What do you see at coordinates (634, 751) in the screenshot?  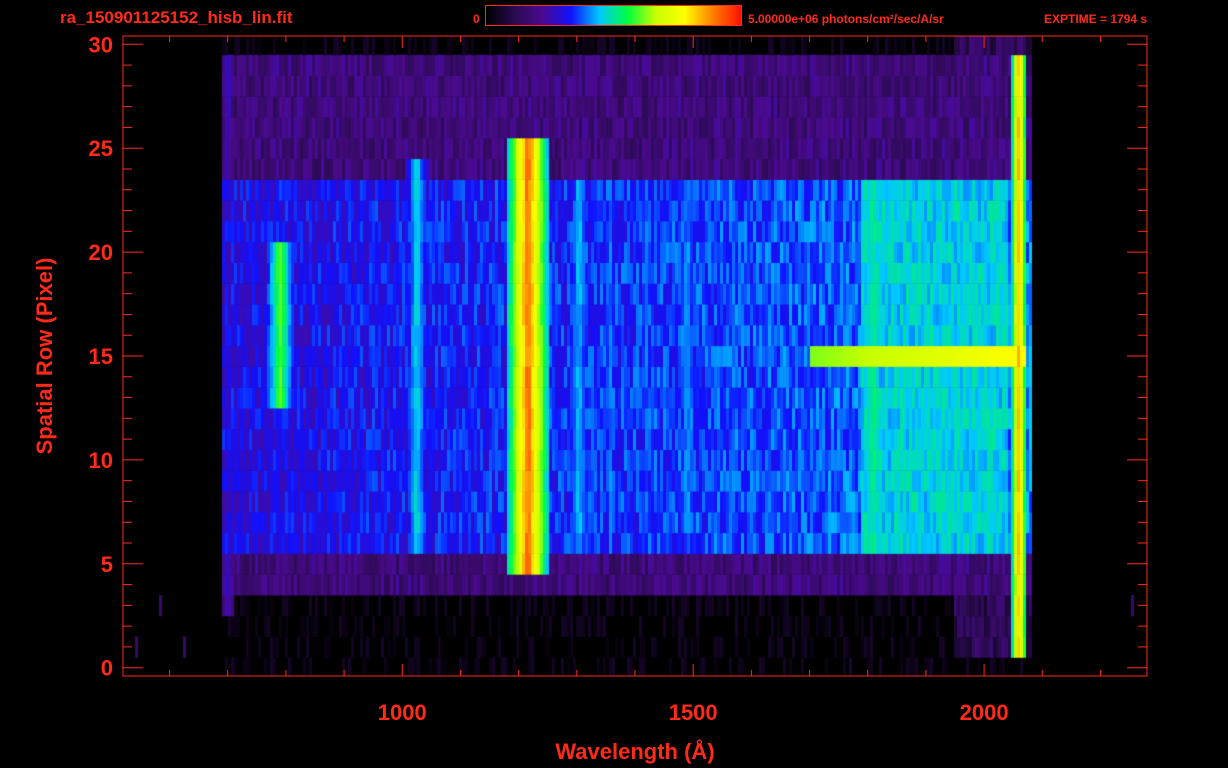 I see `x-axis-label: Wavelength (Å)` at bounding box center [634, 751].